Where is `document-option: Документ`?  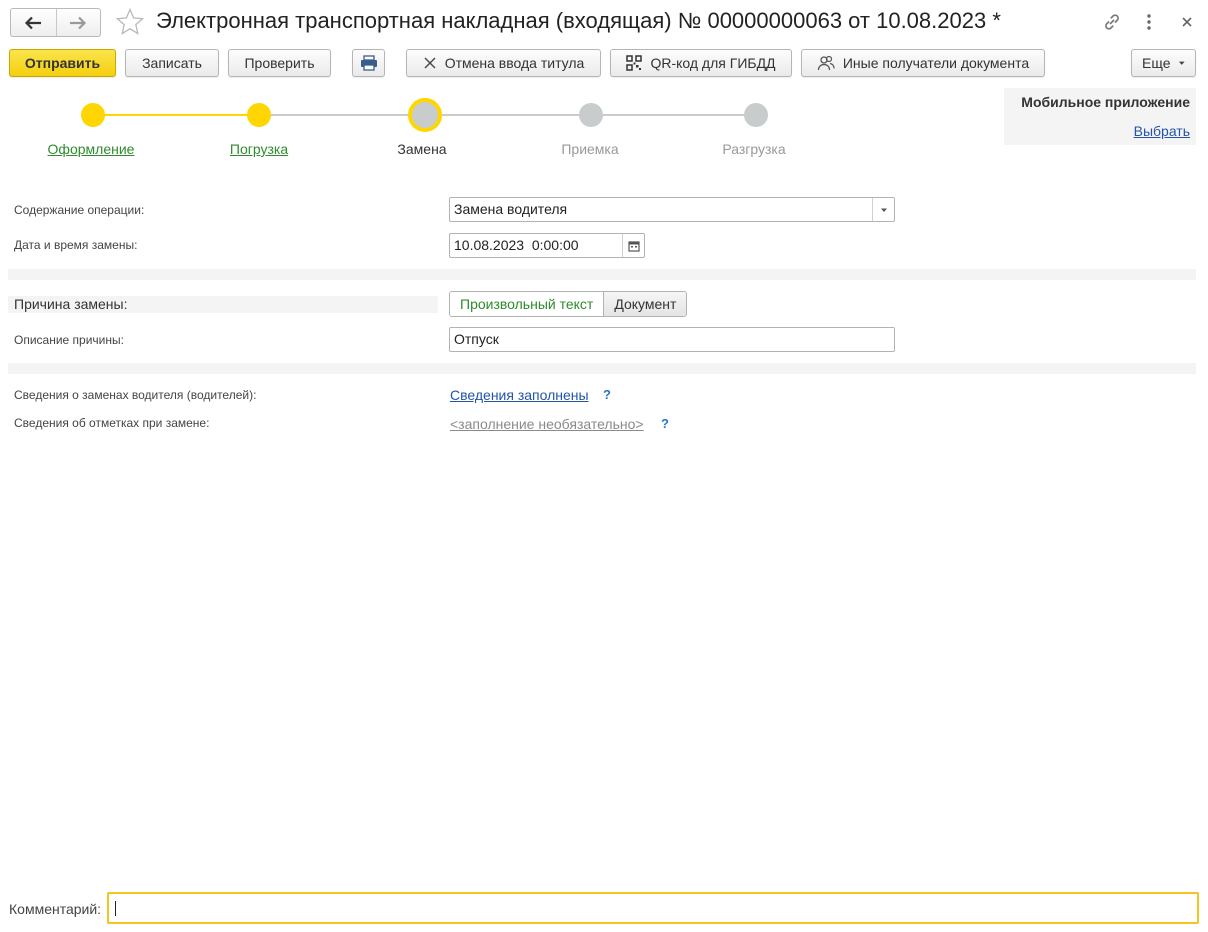
document-option: Документ is located at coordinates (645, 304).